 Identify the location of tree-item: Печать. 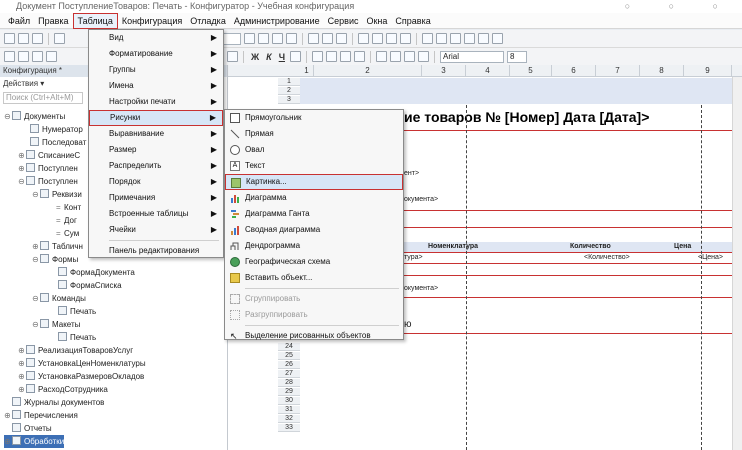
(77, 337).